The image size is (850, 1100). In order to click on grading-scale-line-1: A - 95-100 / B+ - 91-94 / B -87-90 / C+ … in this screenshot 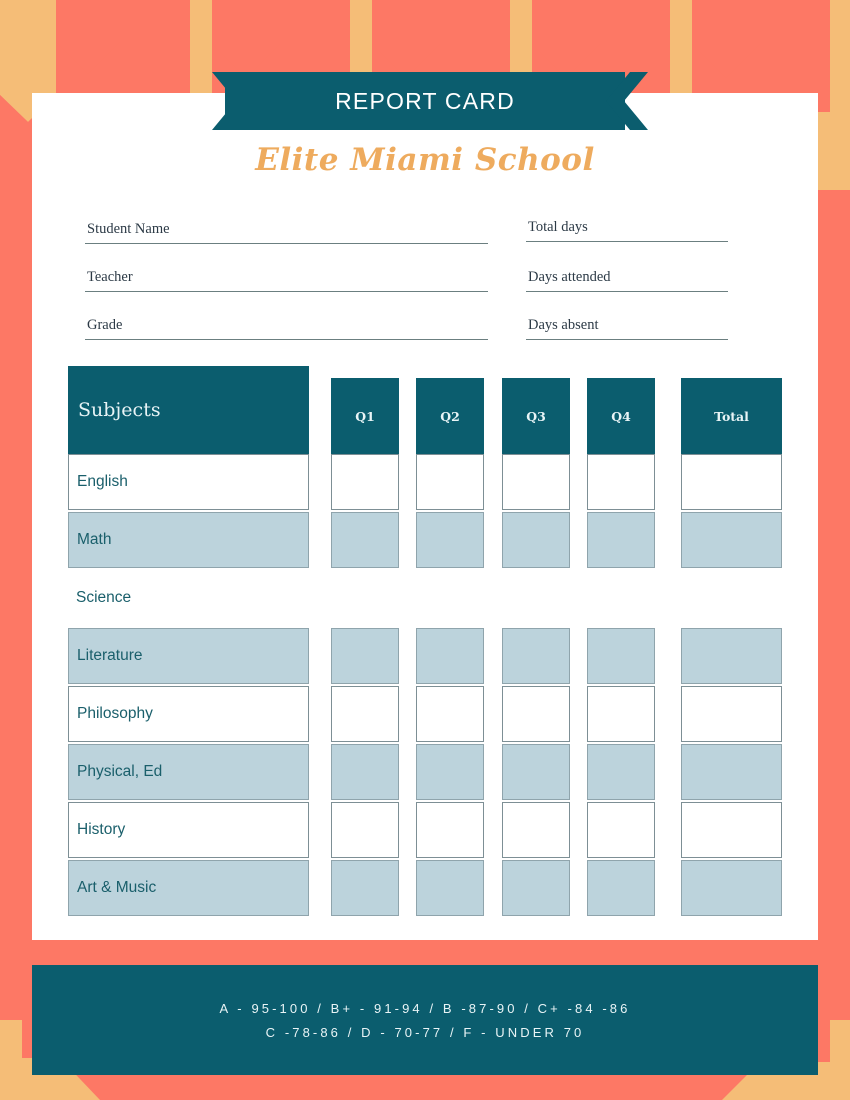, I will do `click(425, 1008)`.